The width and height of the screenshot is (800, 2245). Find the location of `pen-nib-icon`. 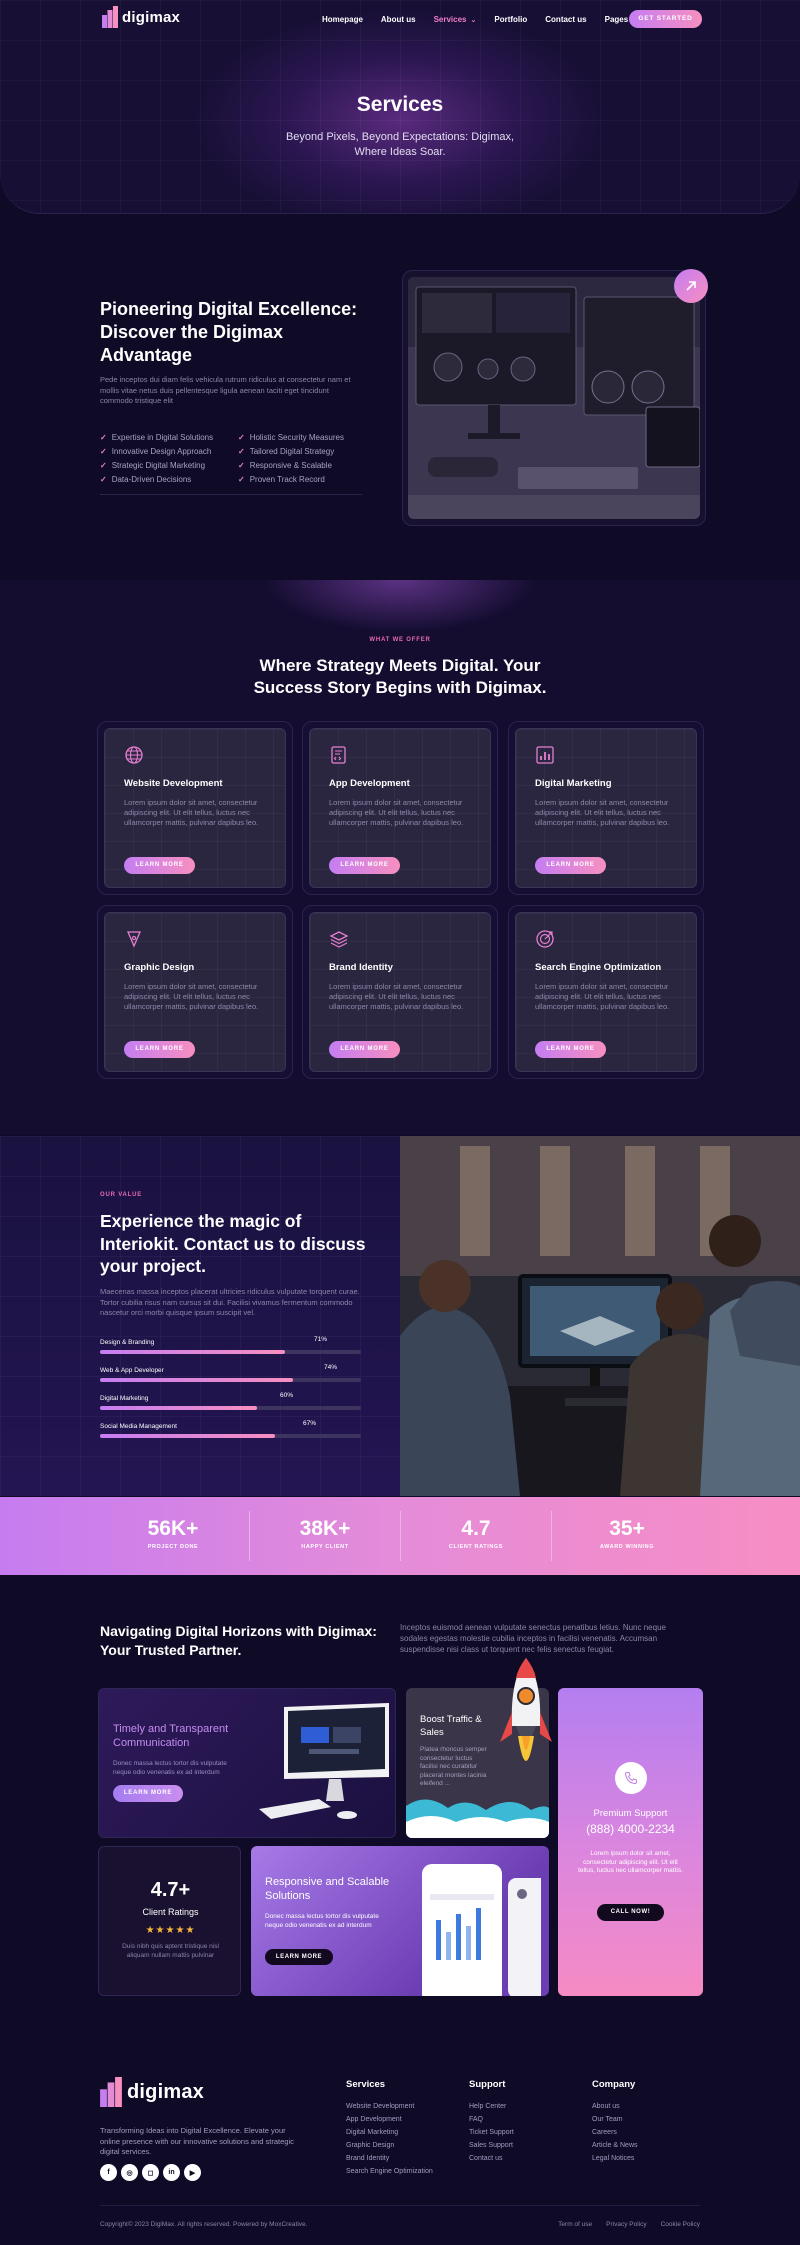

pen-nib-icon is located at coordinates (134, 939).